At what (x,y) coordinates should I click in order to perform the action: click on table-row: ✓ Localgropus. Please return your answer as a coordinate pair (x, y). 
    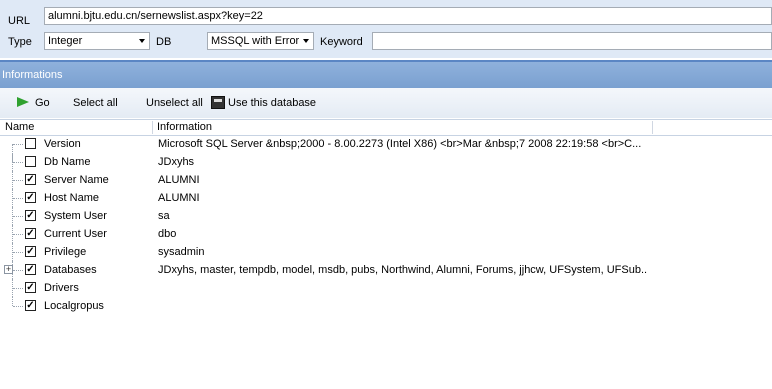
    Looking at the image, I should click on (386, 306).